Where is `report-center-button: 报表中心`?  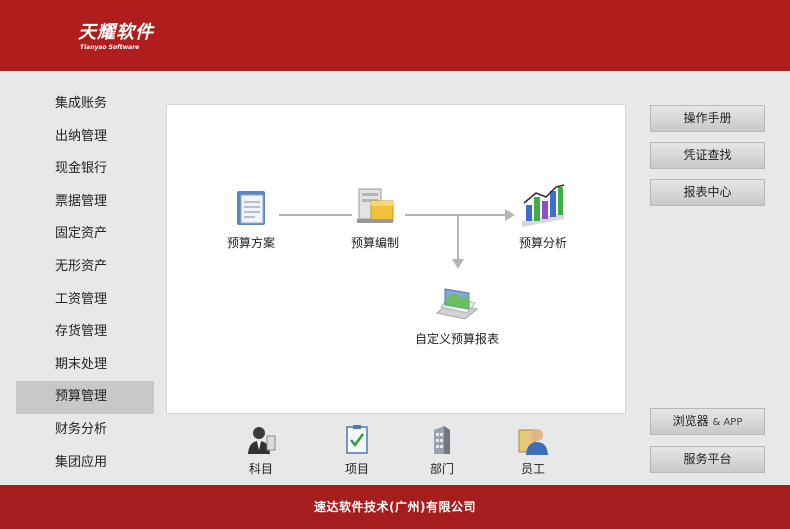
report-center-button: 报表中心 is located at coordinates (707, 192).